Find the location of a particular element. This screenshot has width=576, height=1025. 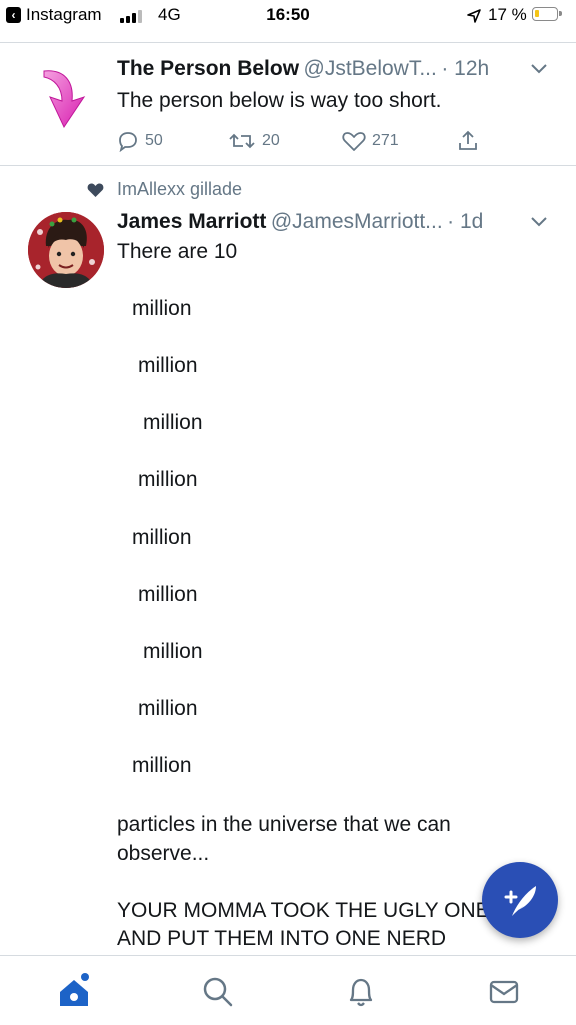

liked-heart-icon is located at coordinates (95, 190).